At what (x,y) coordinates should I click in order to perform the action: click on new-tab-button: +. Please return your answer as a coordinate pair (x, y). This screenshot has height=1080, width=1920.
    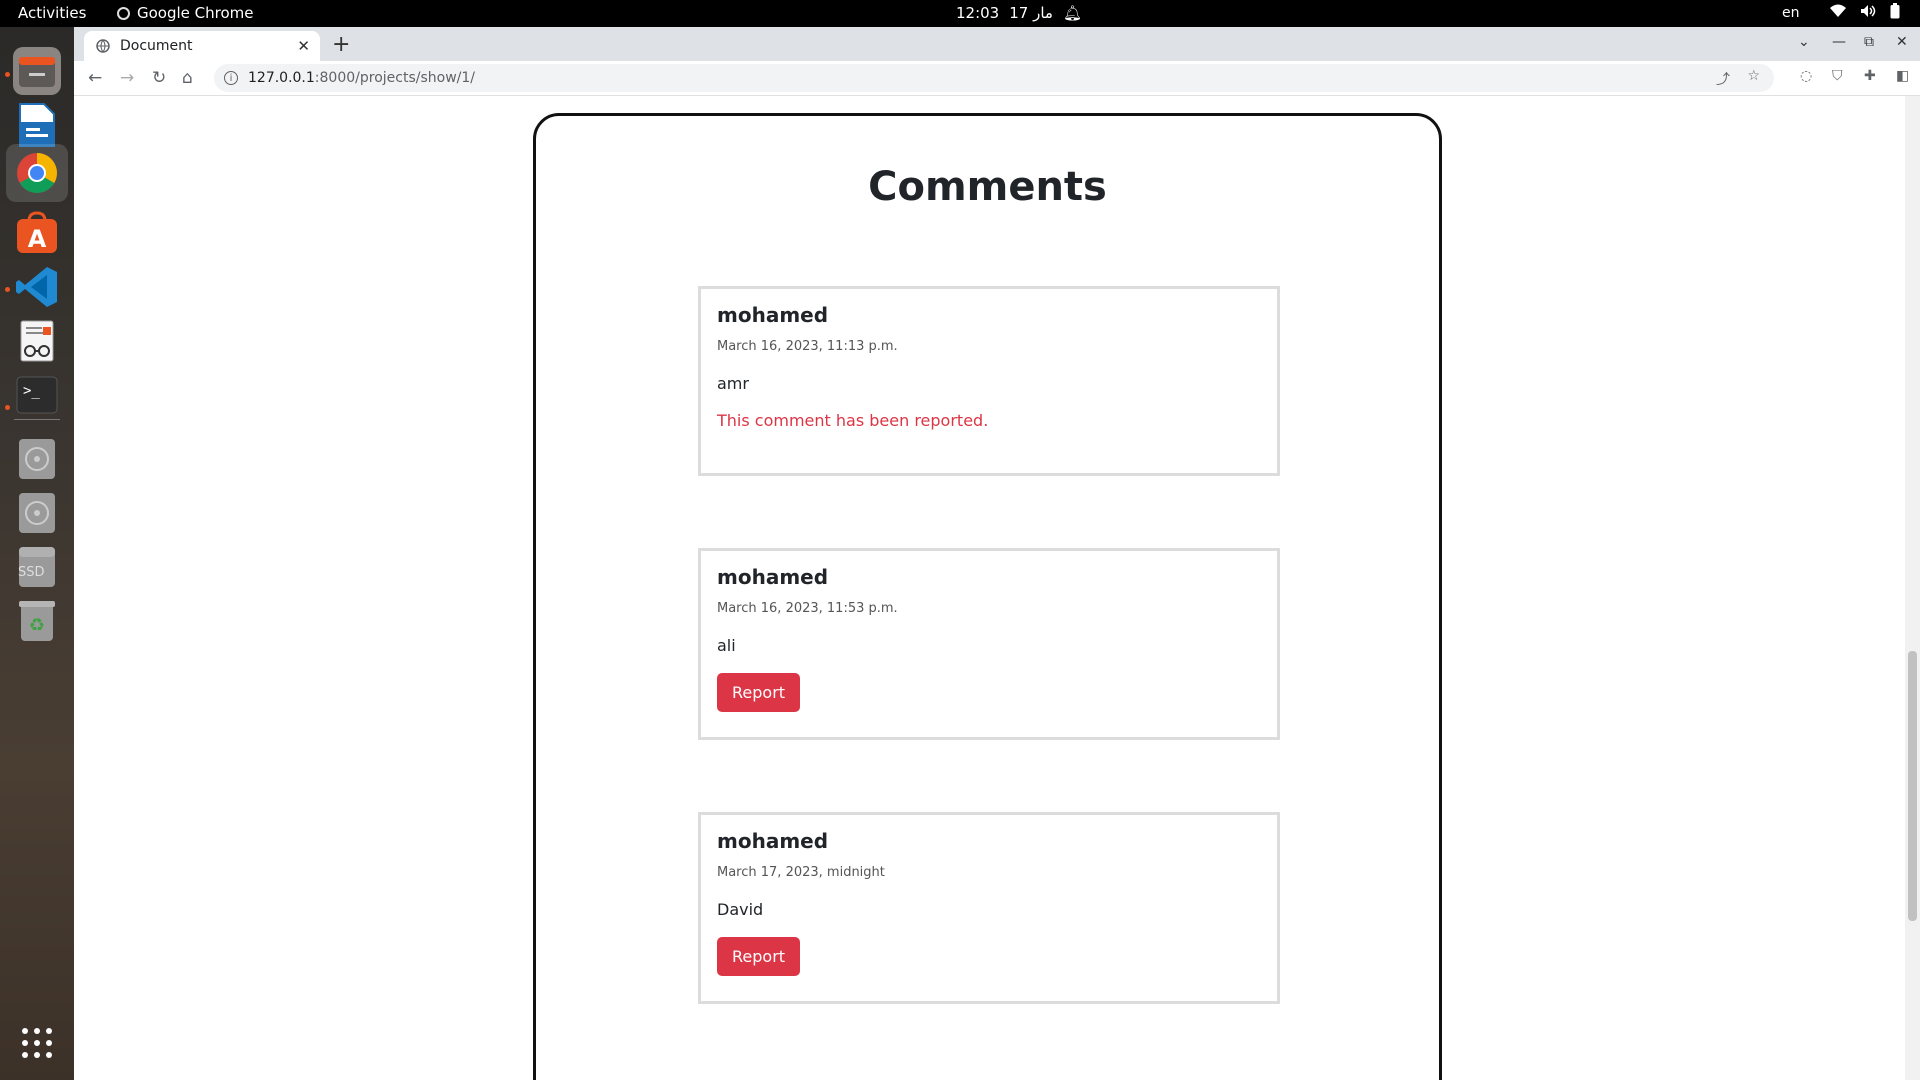
    Looking at the image, I should click on (341, 44).